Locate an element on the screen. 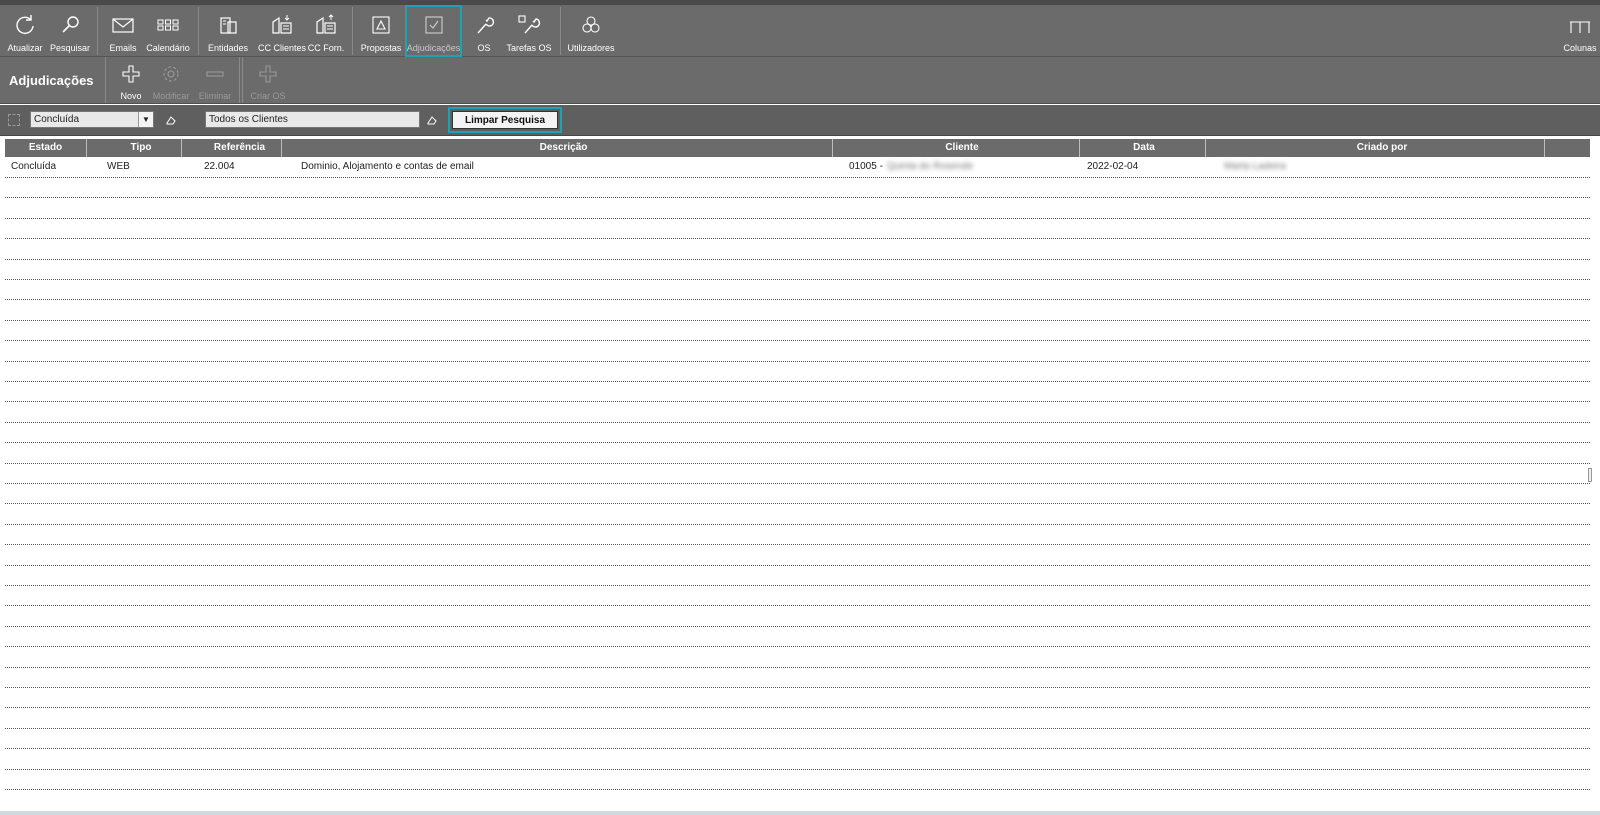  toolbar-label: Utilizadores is located at coordinates (591, 48).